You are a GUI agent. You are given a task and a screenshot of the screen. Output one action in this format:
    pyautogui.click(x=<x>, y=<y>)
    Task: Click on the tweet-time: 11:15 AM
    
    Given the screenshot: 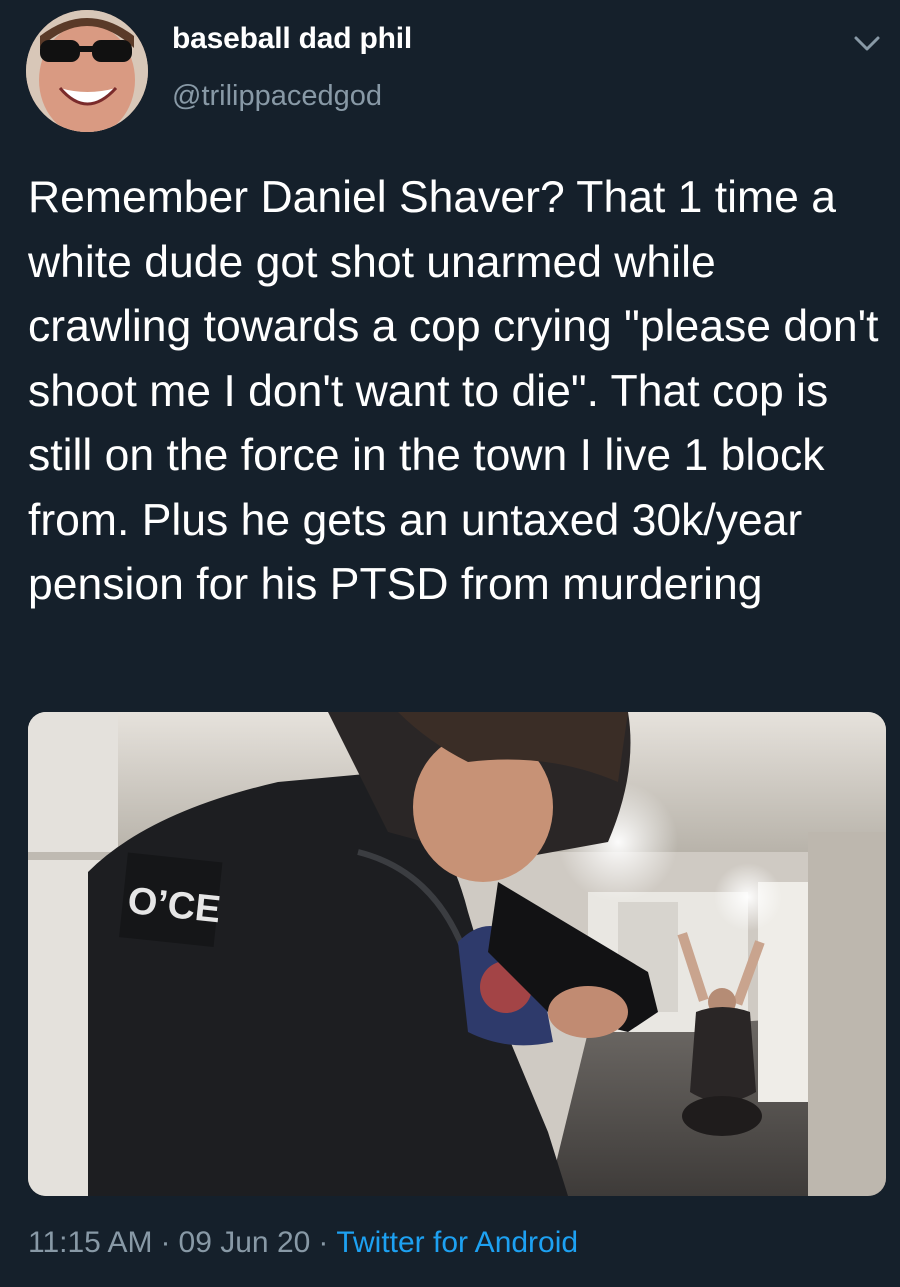 What is the action you would take?
    pyautogui.click(x=90, y=1242)
    